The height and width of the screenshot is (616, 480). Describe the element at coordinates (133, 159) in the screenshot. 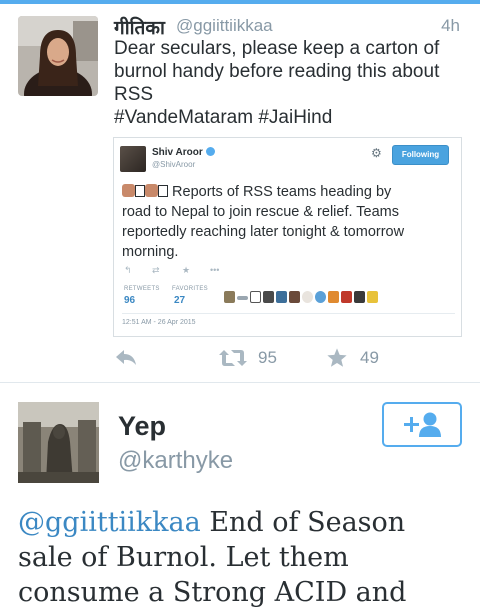

I see `embedded-avatar` at that location.